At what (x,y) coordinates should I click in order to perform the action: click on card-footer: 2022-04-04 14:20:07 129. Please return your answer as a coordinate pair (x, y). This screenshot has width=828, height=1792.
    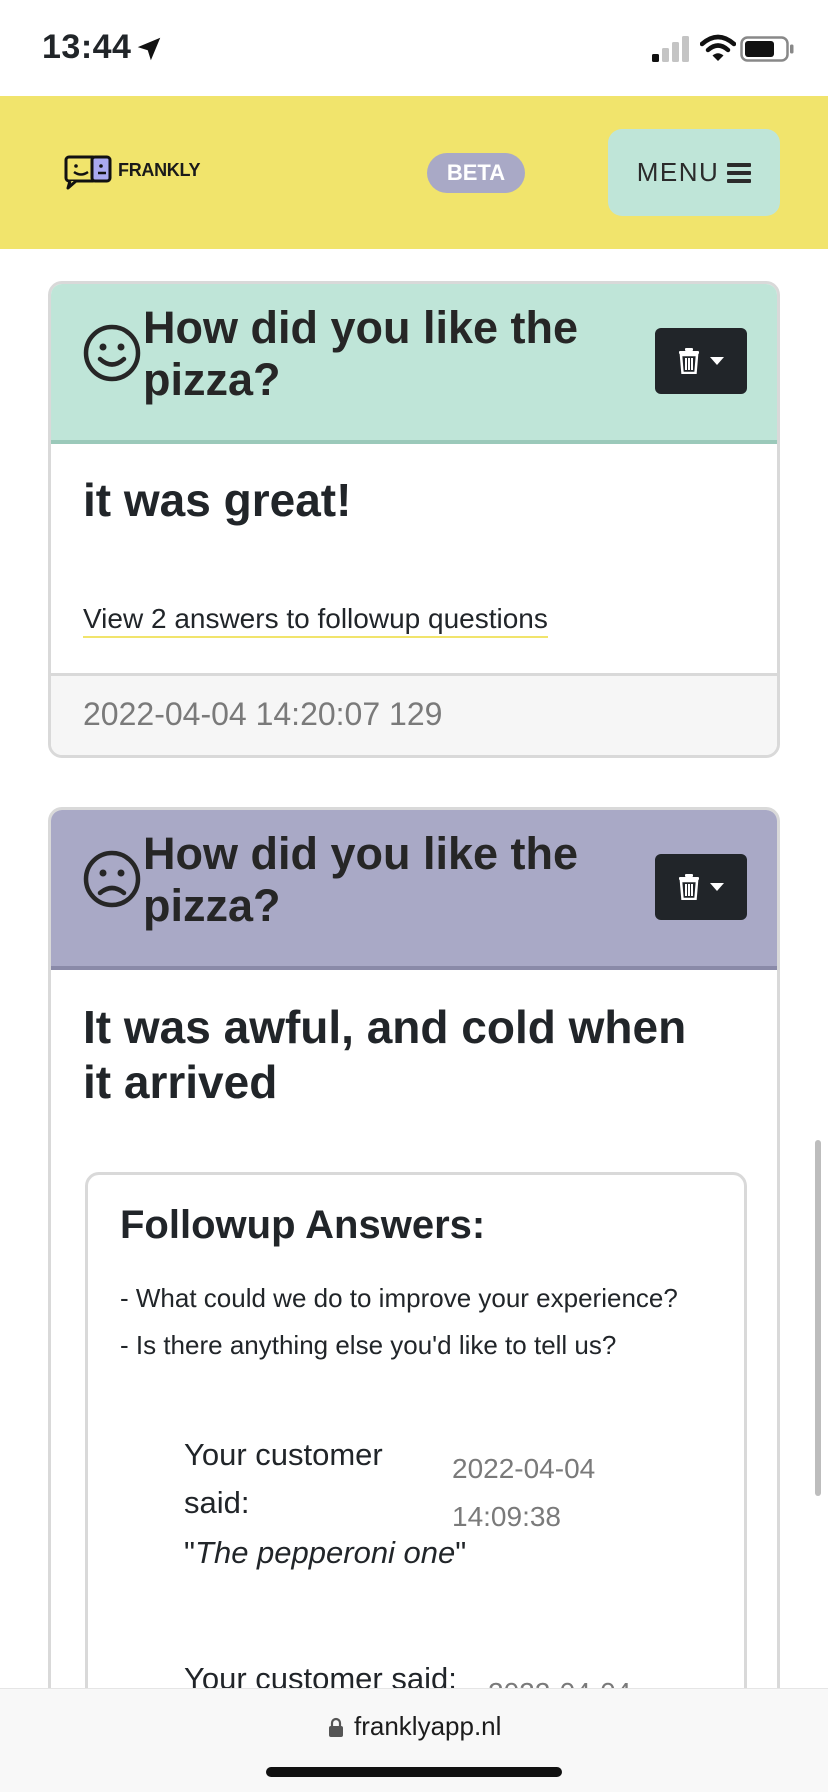
    Looking at the image, I should click on (414, 714).